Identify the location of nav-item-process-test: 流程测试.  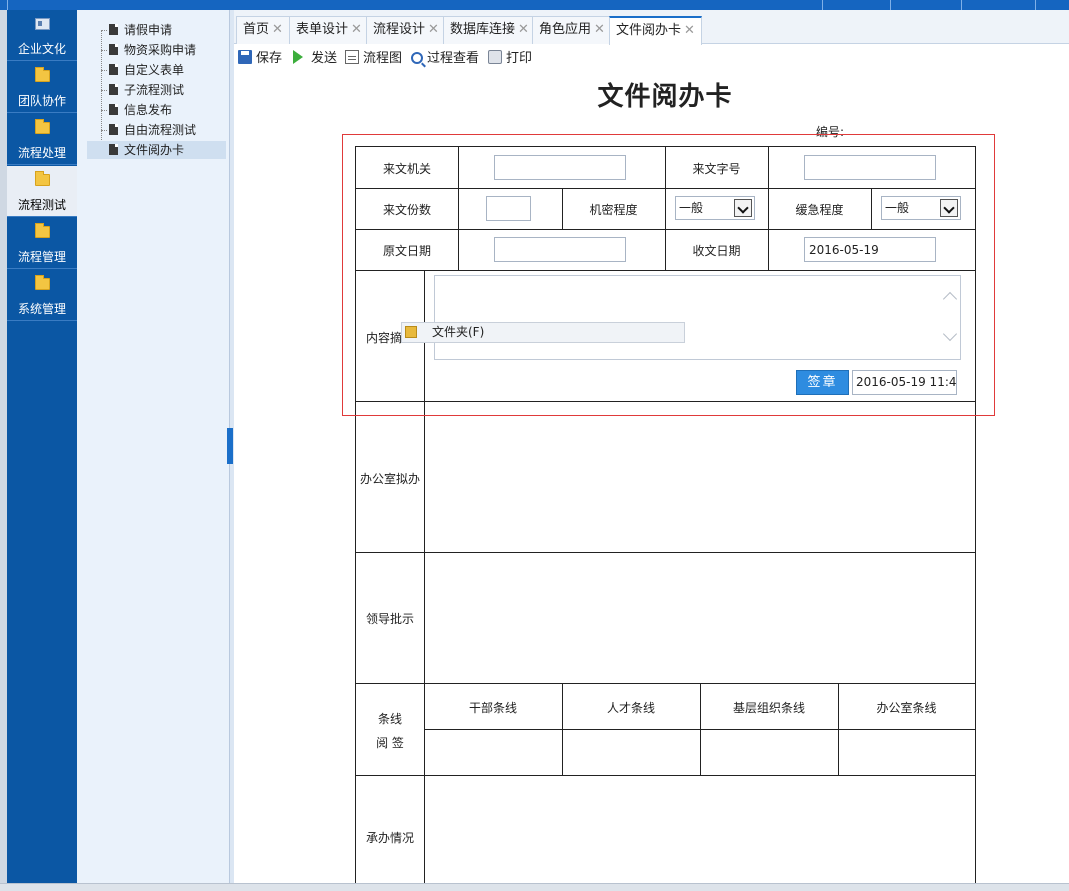
(42, 191).